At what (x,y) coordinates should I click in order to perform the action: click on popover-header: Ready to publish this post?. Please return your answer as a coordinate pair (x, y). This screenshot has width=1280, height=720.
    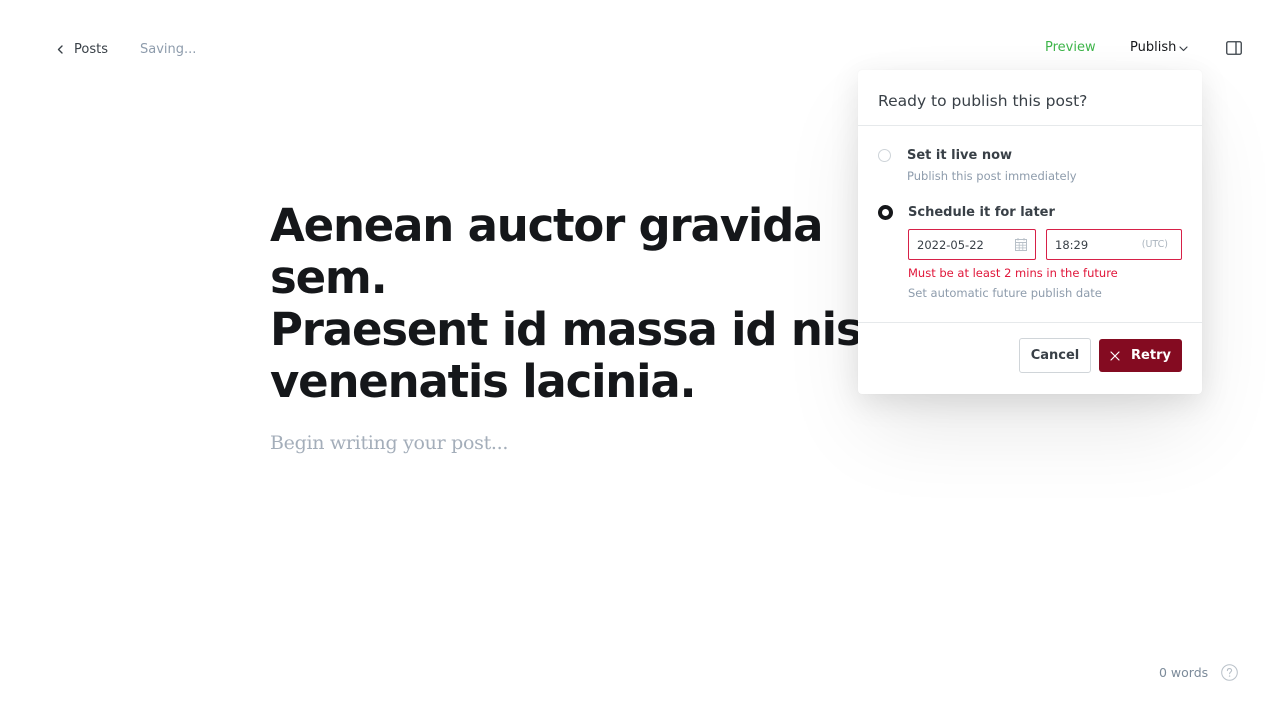
    Looking at the image, I should click on (1030, 98).